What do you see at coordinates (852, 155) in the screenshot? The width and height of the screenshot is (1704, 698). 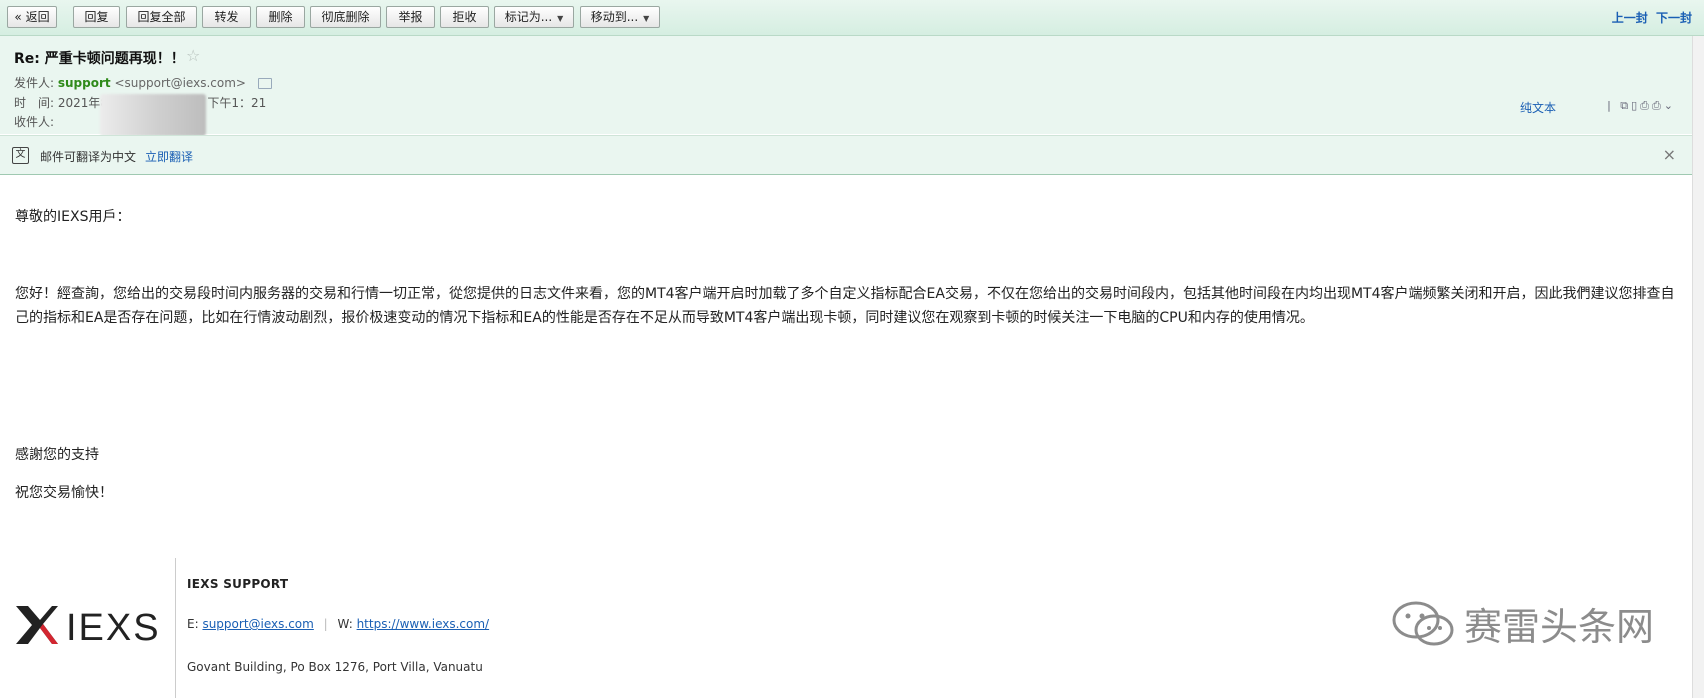 I see `translate-bar: 文 邮件可翻译为中文 立即翻译 ×` at bounding box center [852, 155].